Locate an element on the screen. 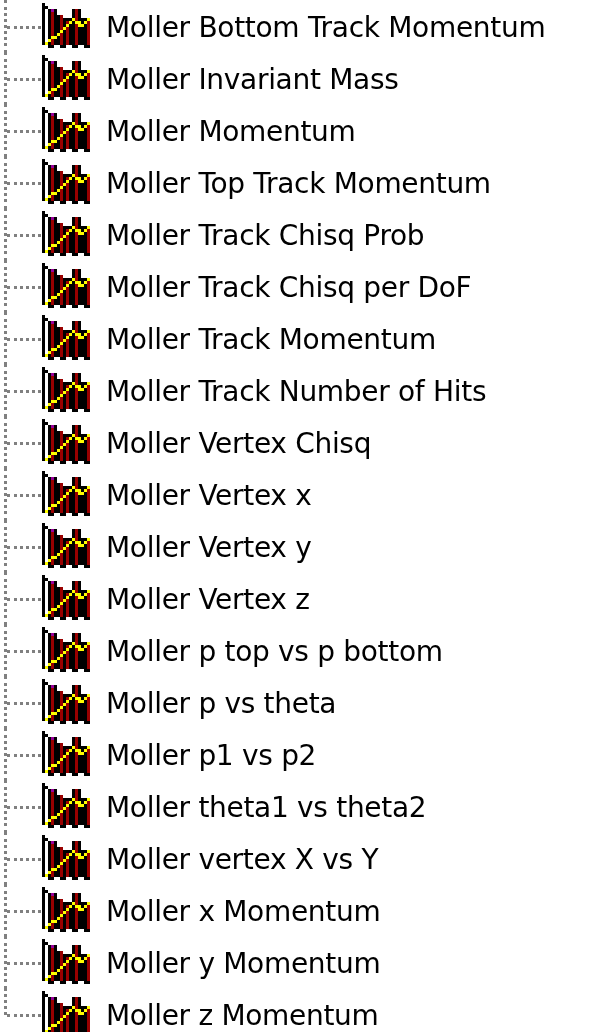 The height and width of the screenshot is (1032, 593). tree-item: Moller x Momentum is located at coordinates (243, 911).